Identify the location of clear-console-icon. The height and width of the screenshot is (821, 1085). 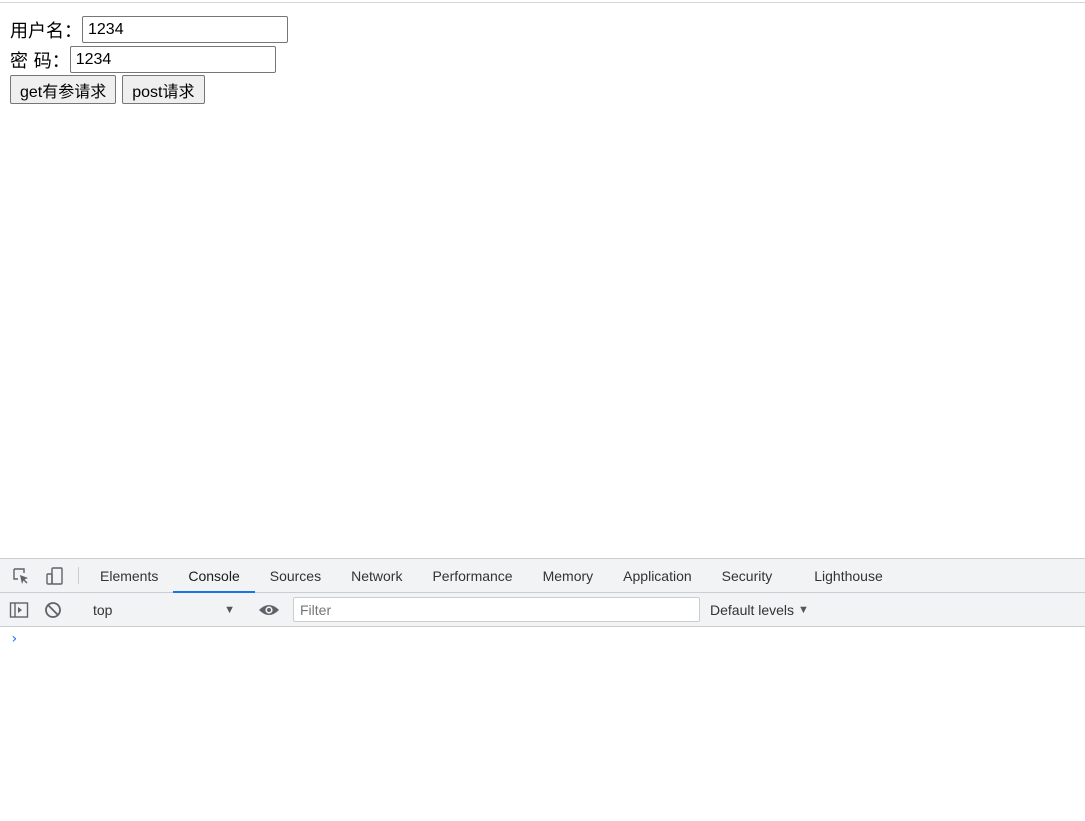
(53, 610).